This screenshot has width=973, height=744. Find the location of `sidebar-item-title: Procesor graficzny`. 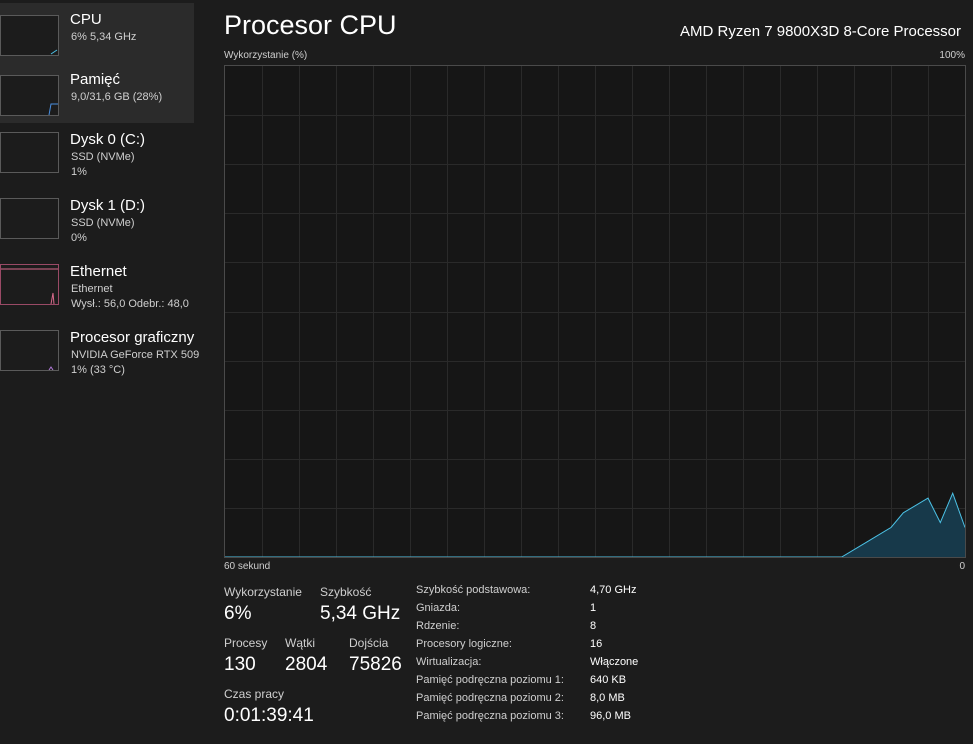

sidebar-item-title: Procesor graficzny is located at coordinates (132, 337).